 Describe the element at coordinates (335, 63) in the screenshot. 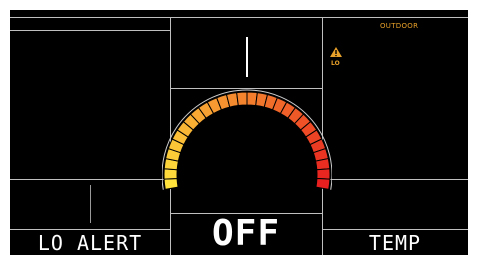

I see `alert-badge-label: LO` at that location.